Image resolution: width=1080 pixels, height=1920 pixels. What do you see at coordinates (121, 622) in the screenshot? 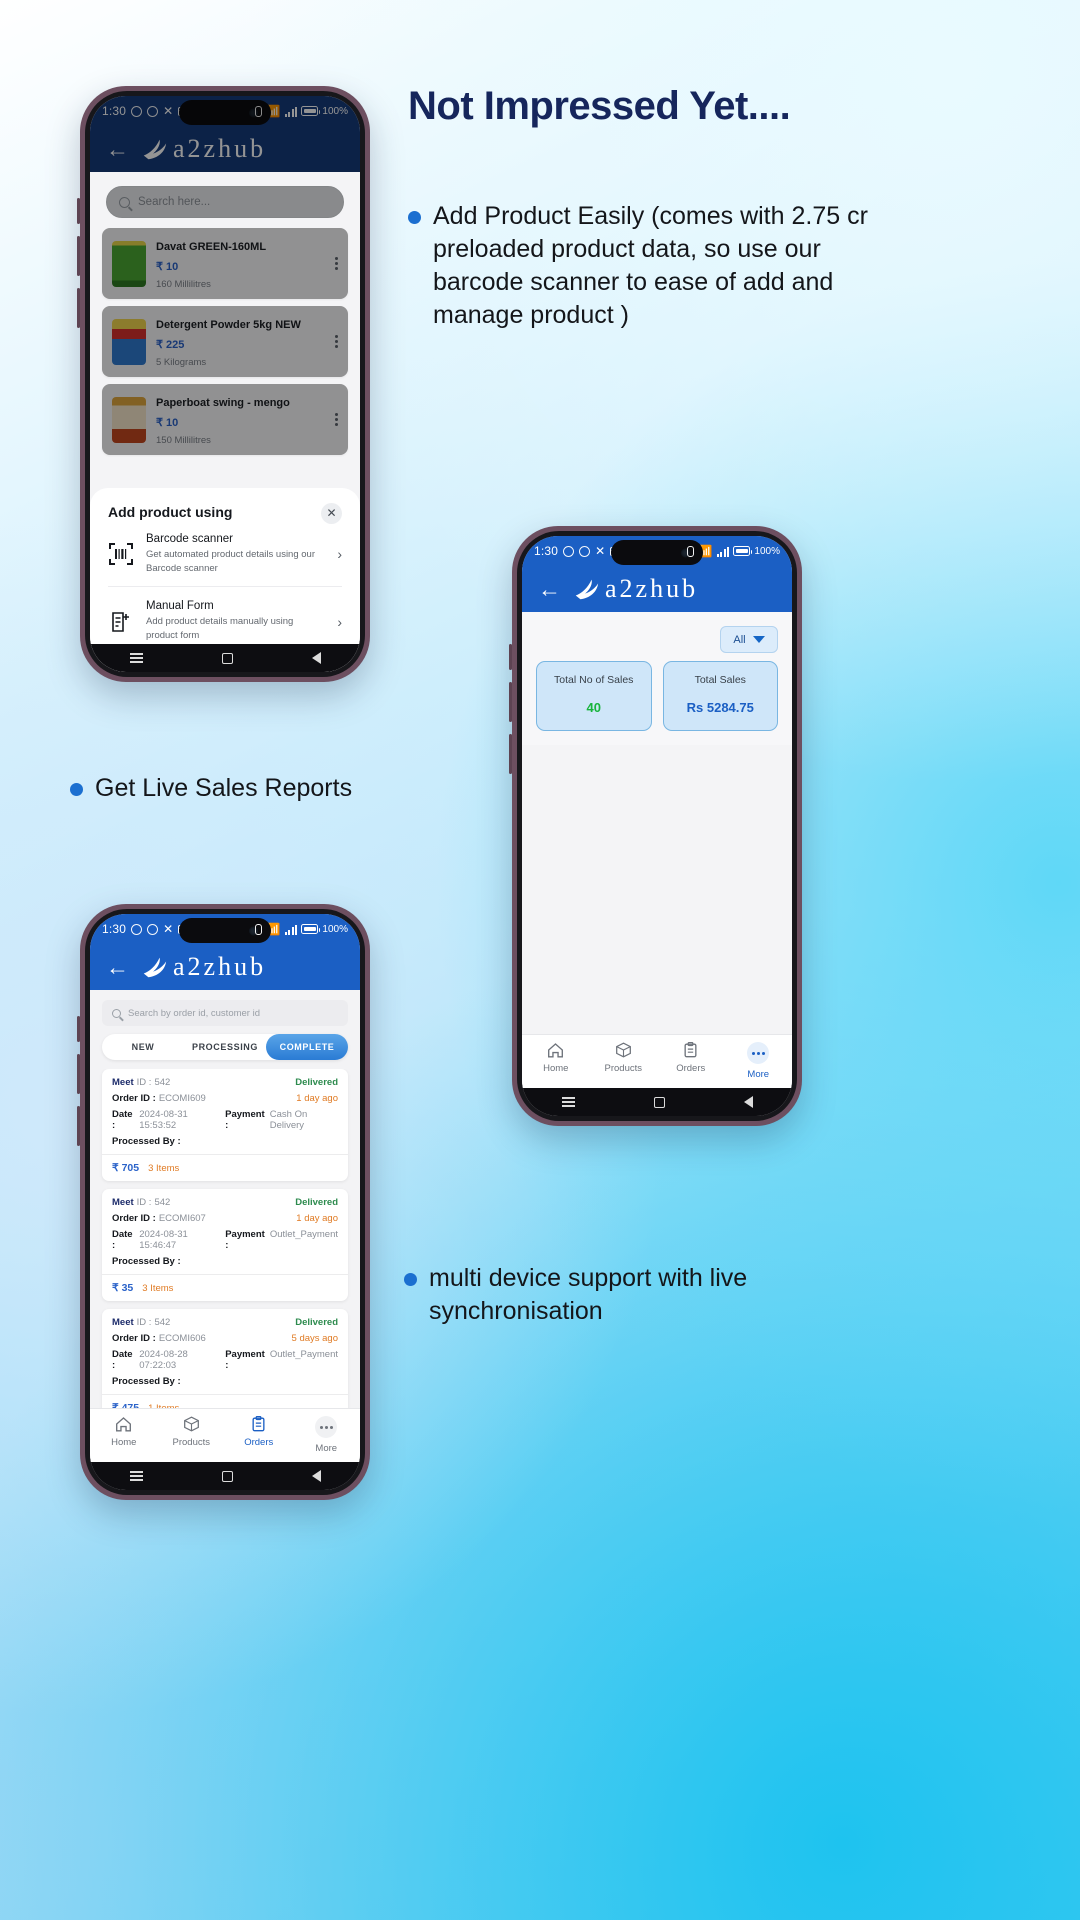
I see `form-plus-icon` at bounding box center [121, 622].